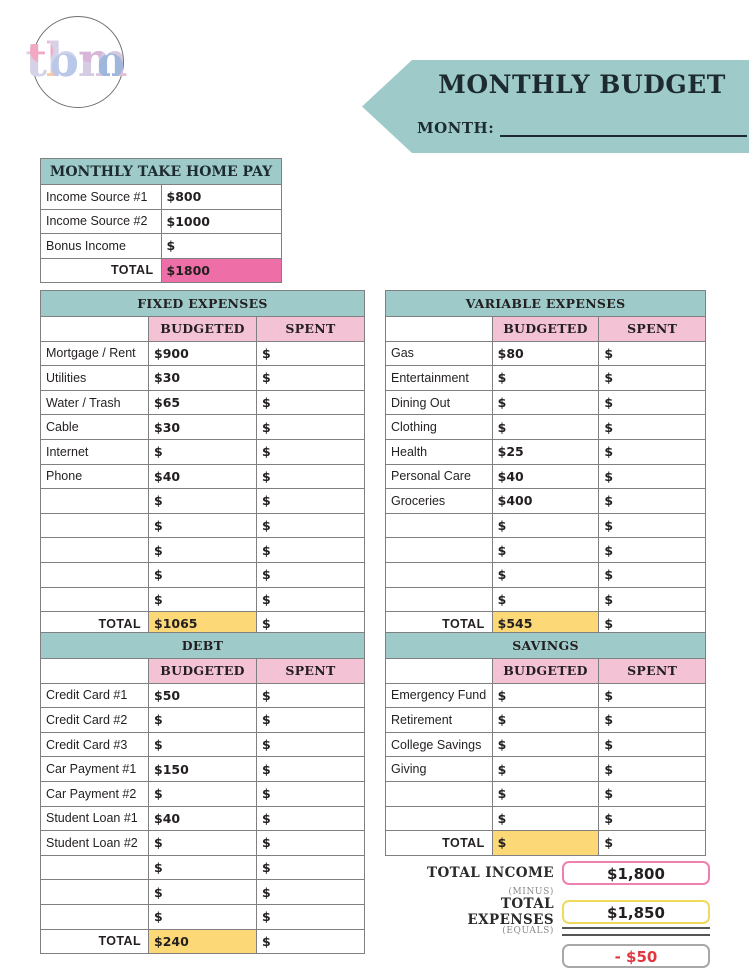 The width and height of the screenshot is (749, 970). What do you see at coordinates (545, 451) in the screenshot?
I see `row-budgeted: $25` at bounding box center [545, 451].